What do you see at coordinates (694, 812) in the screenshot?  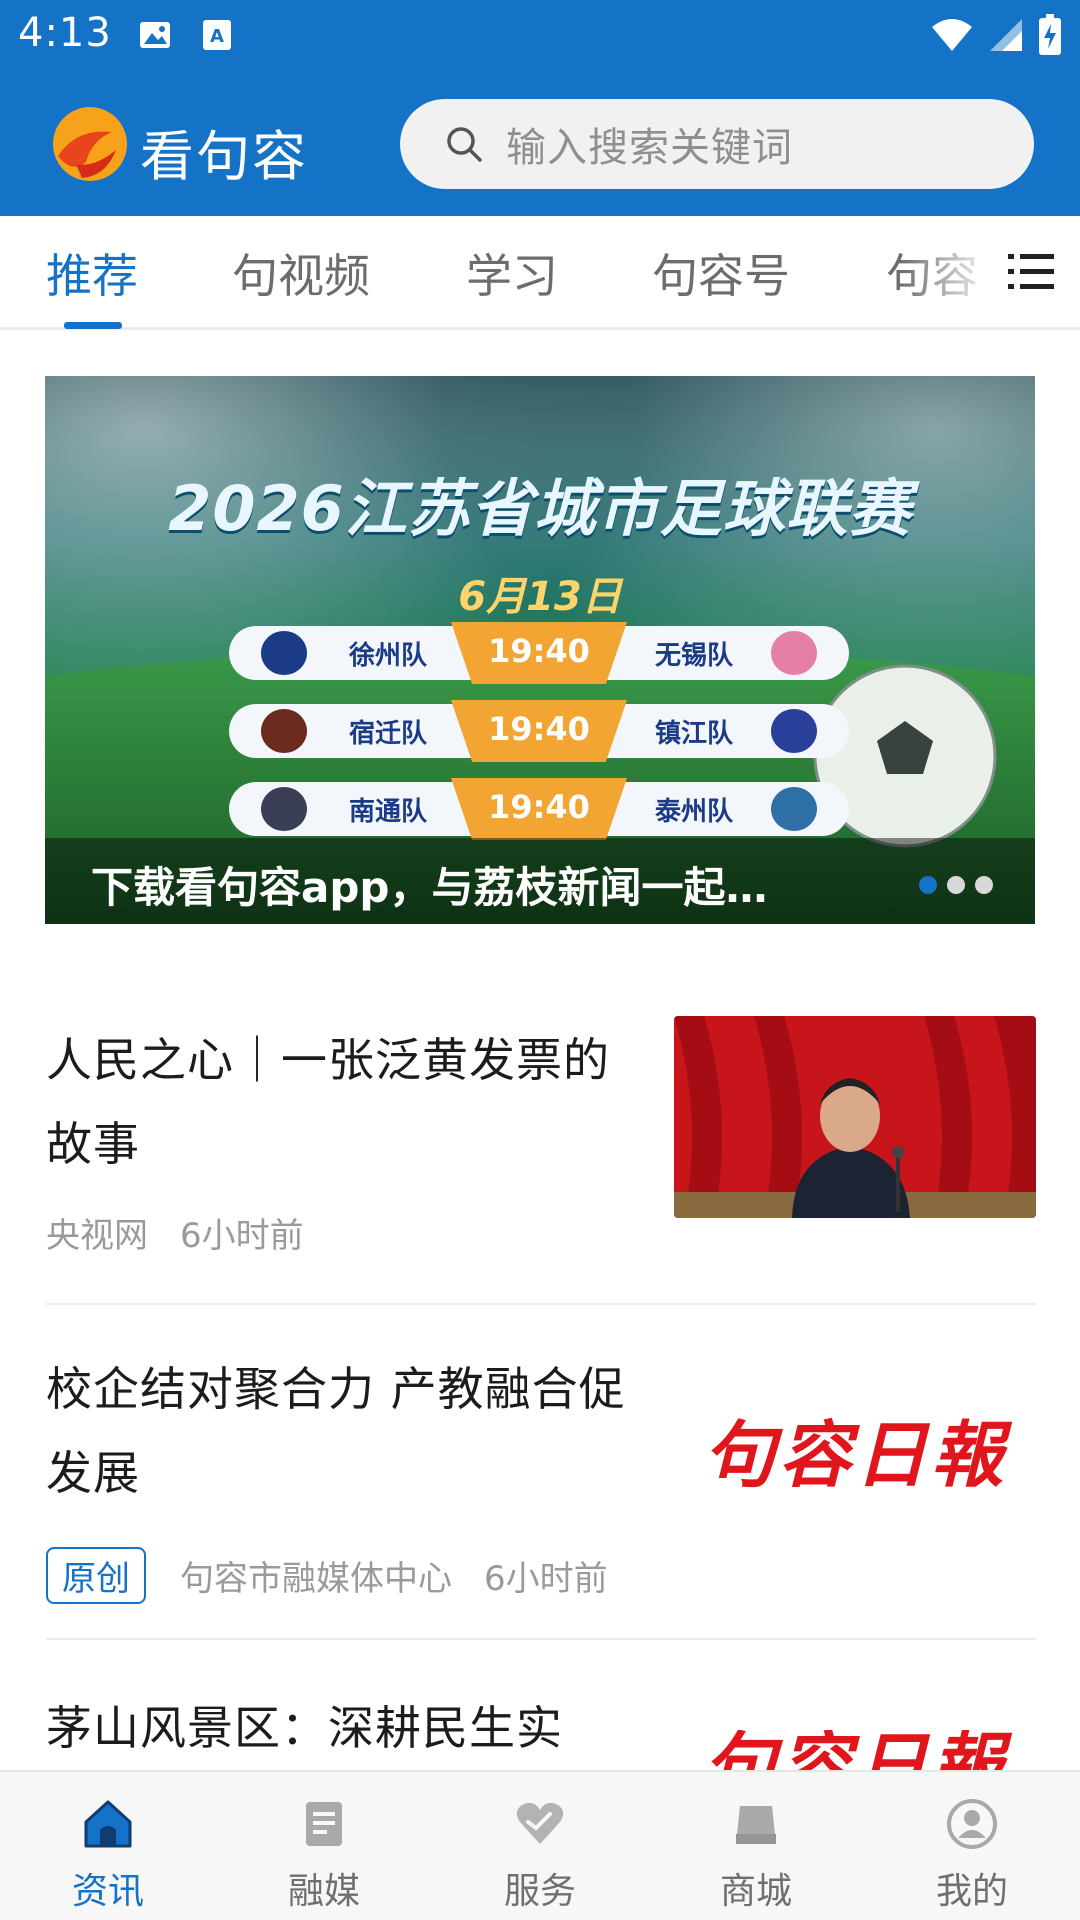 I see `match-away-team: 泰州队` at bounding box center [694, 812].